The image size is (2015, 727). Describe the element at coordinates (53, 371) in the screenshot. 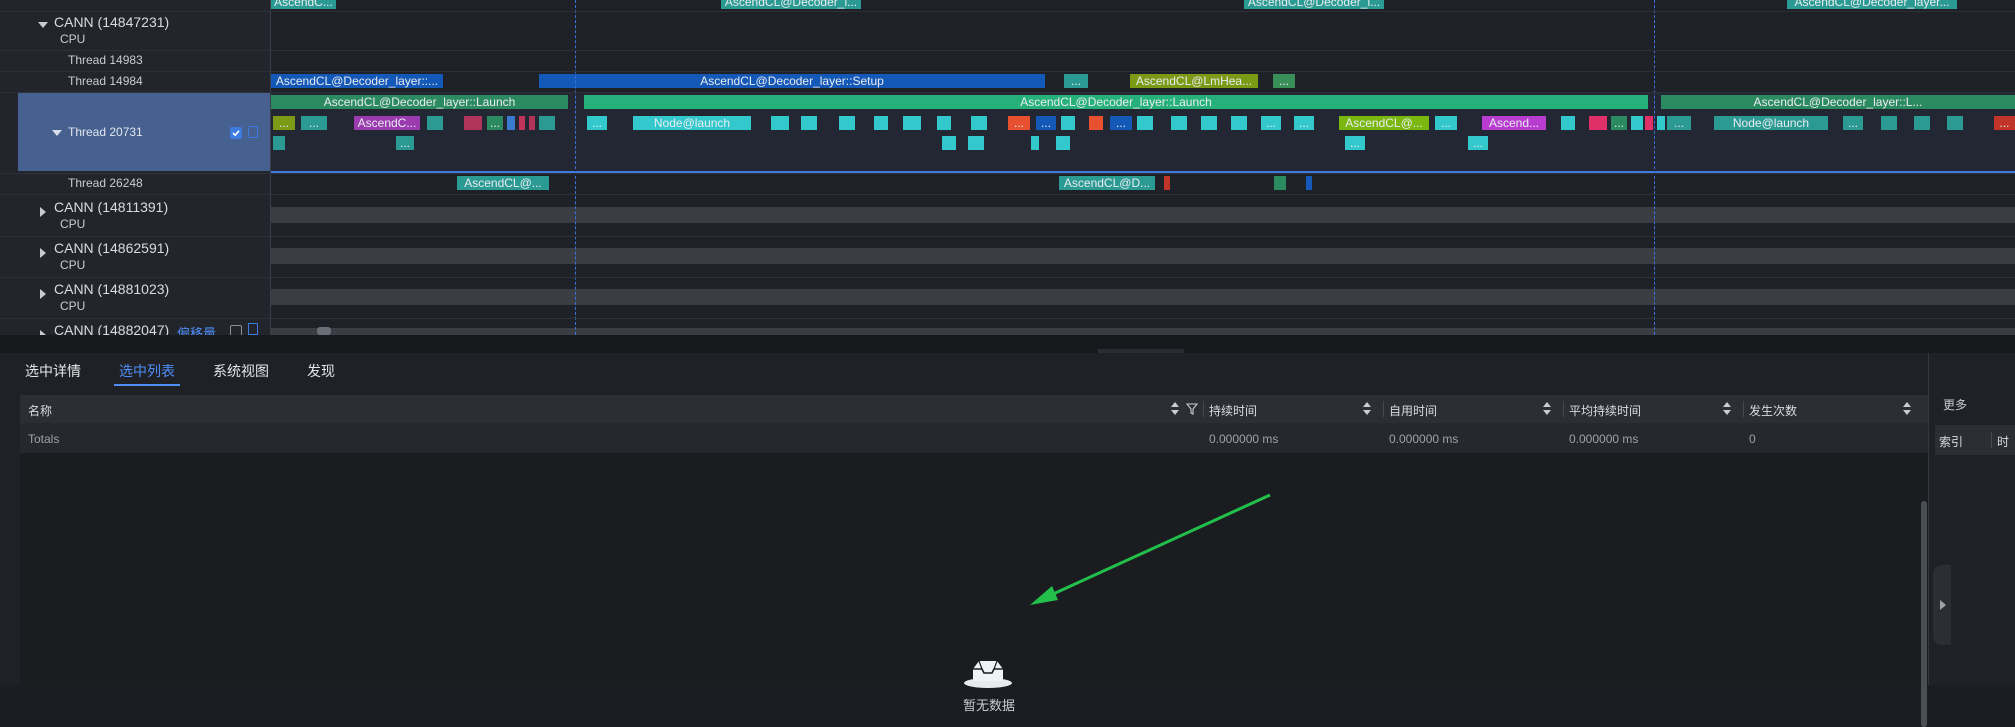

I see `tab-selection-details: 选中详情` at that location.